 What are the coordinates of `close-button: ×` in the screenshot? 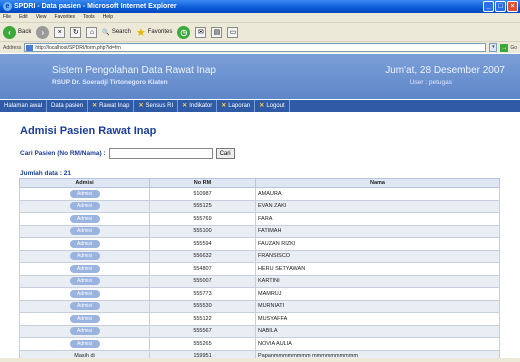 It's located at (512, 6).